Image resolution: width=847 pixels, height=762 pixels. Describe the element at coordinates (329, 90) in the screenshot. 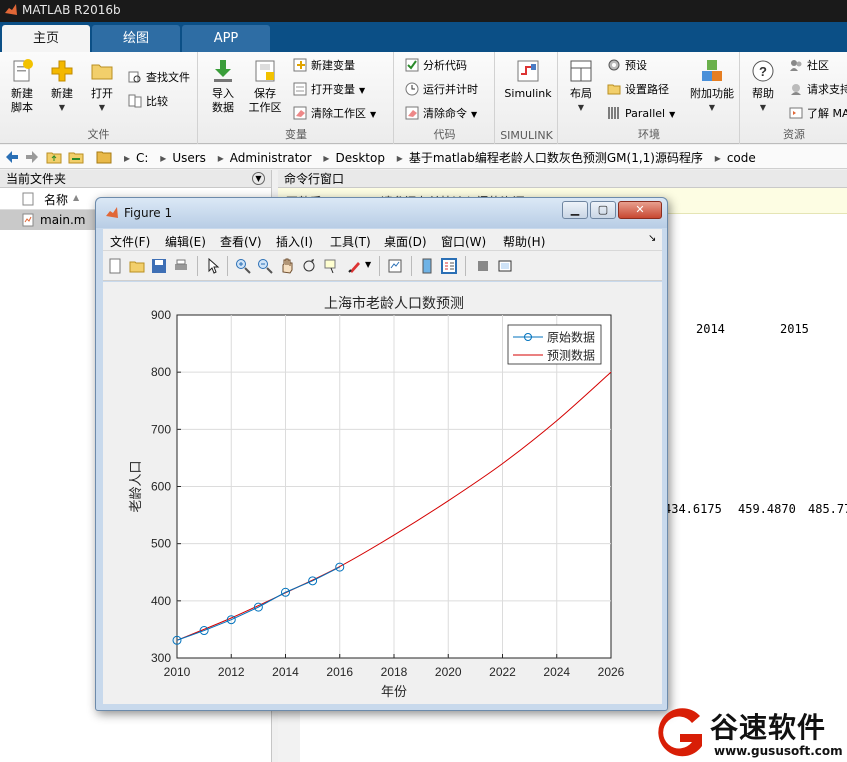

I see `open-variable-button: 打开变量 ▼` at that location.